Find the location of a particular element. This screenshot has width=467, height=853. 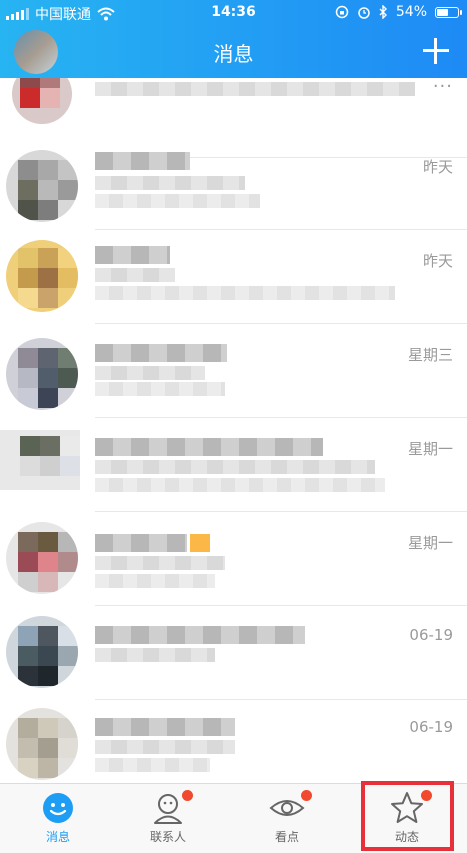

tab-discover: 看点 is located at coordinates (287, 818).